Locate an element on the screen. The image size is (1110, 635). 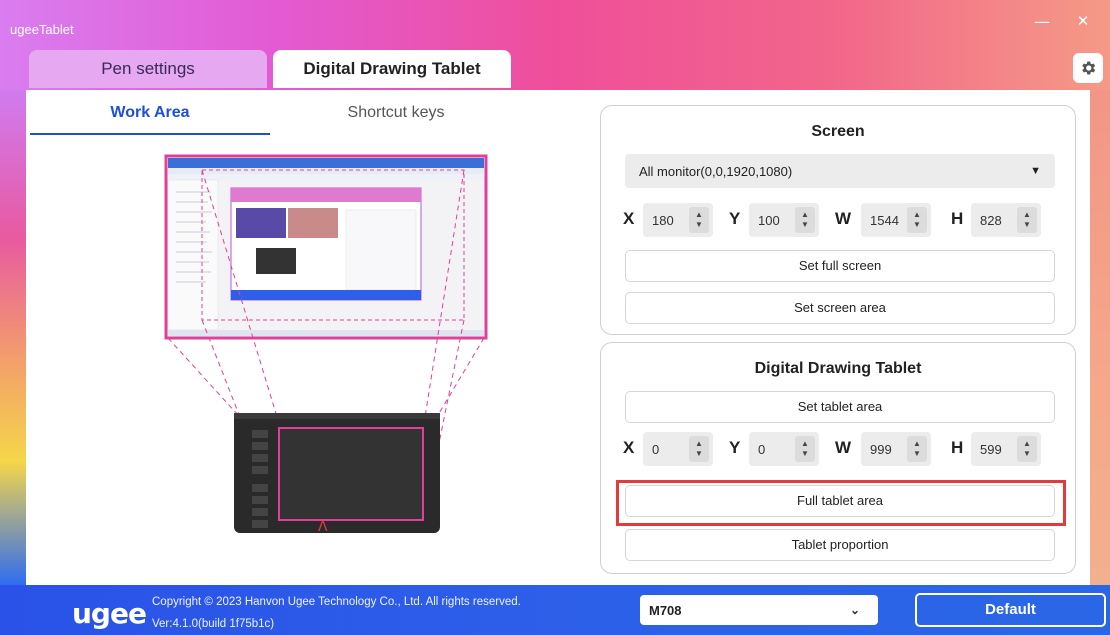
tablet-x-label: X is located at coordinates (629, 447).